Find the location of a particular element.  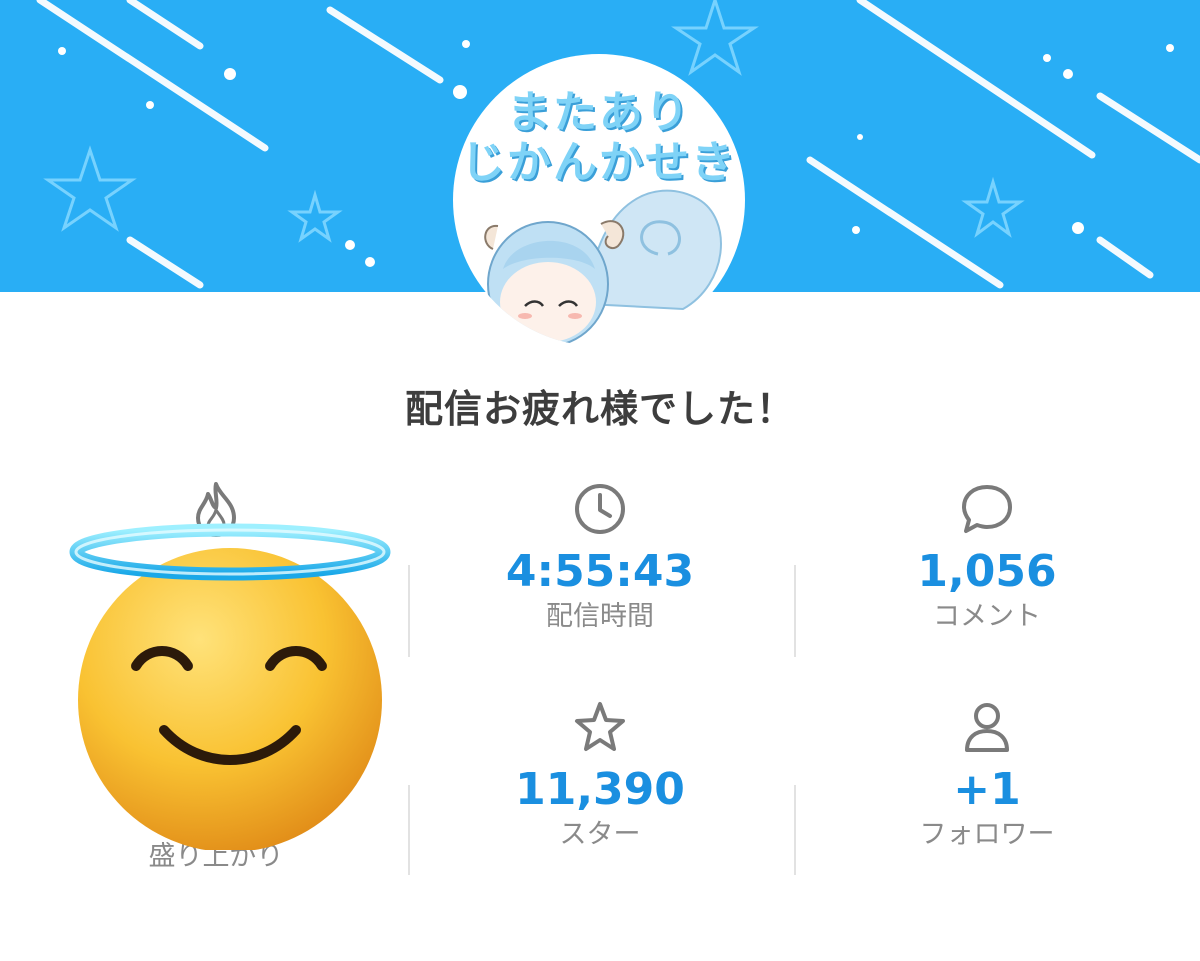

stat-comments: 1,056 コメント is located at coordinates (987, 558).